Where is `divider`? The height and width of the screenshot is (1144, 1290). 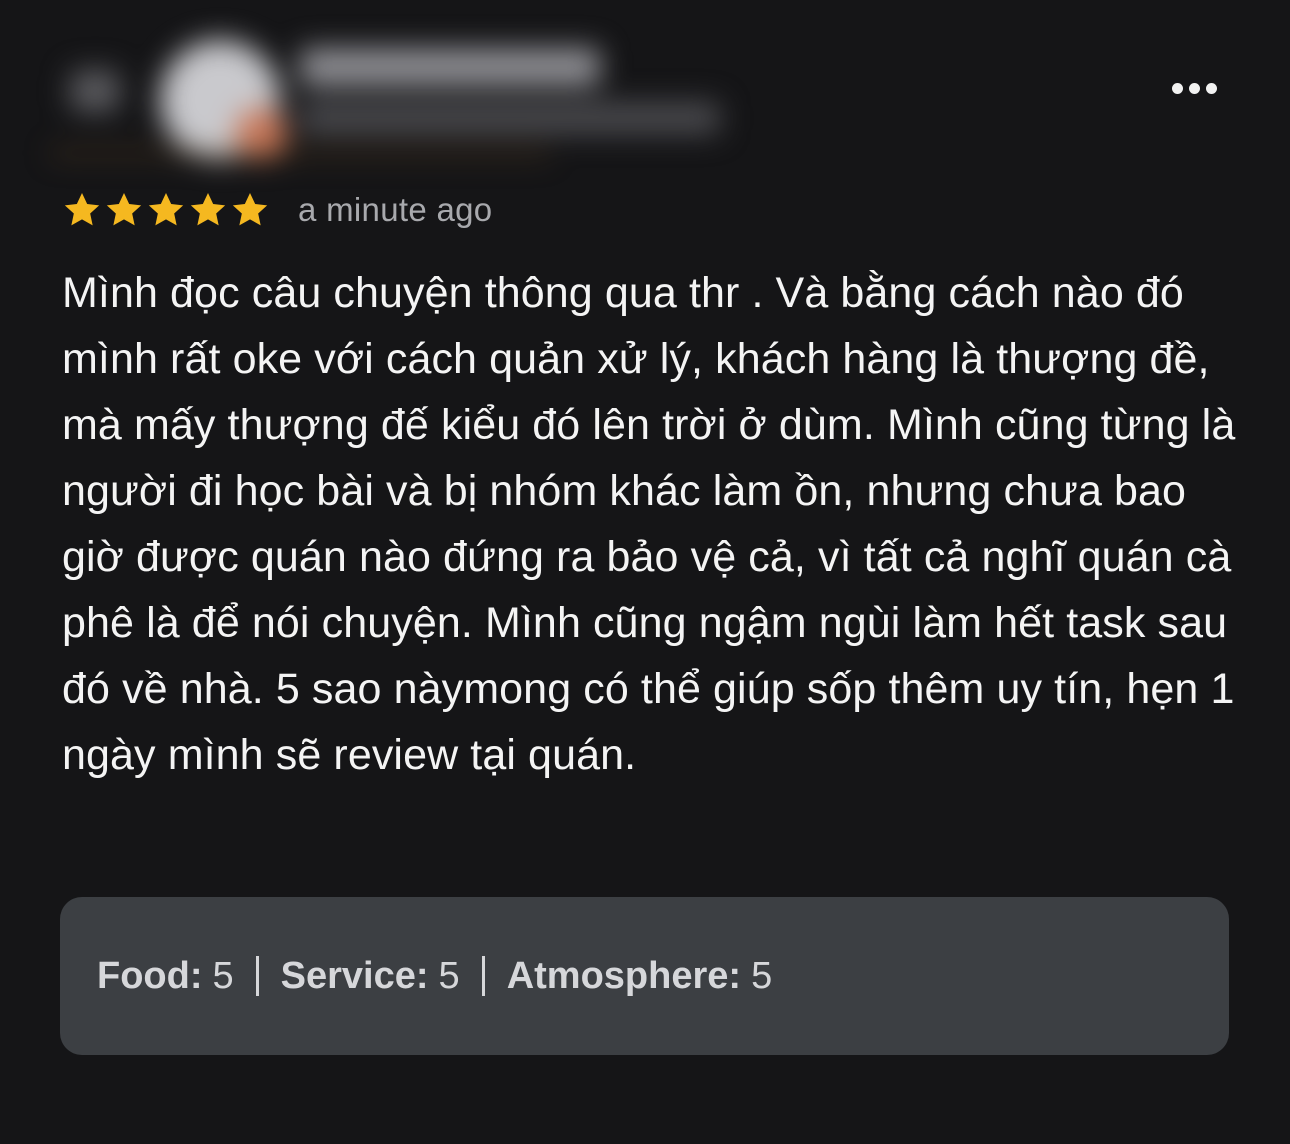 divider is located at coordinates (300, 153).